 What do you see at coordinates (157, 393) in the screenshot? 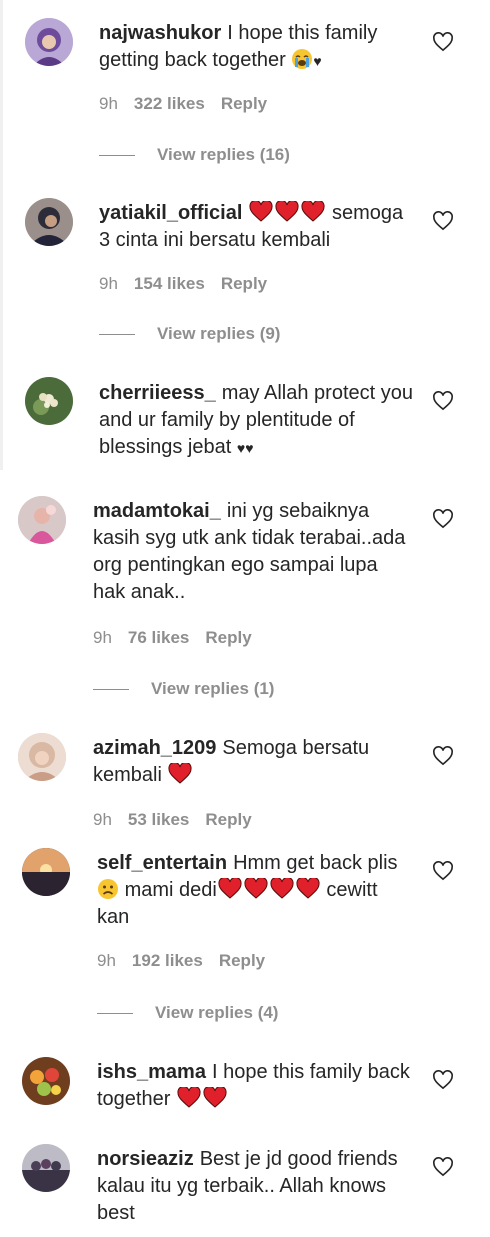
I see `comment-username: cherriieess_` at bounding box center [157, 393].